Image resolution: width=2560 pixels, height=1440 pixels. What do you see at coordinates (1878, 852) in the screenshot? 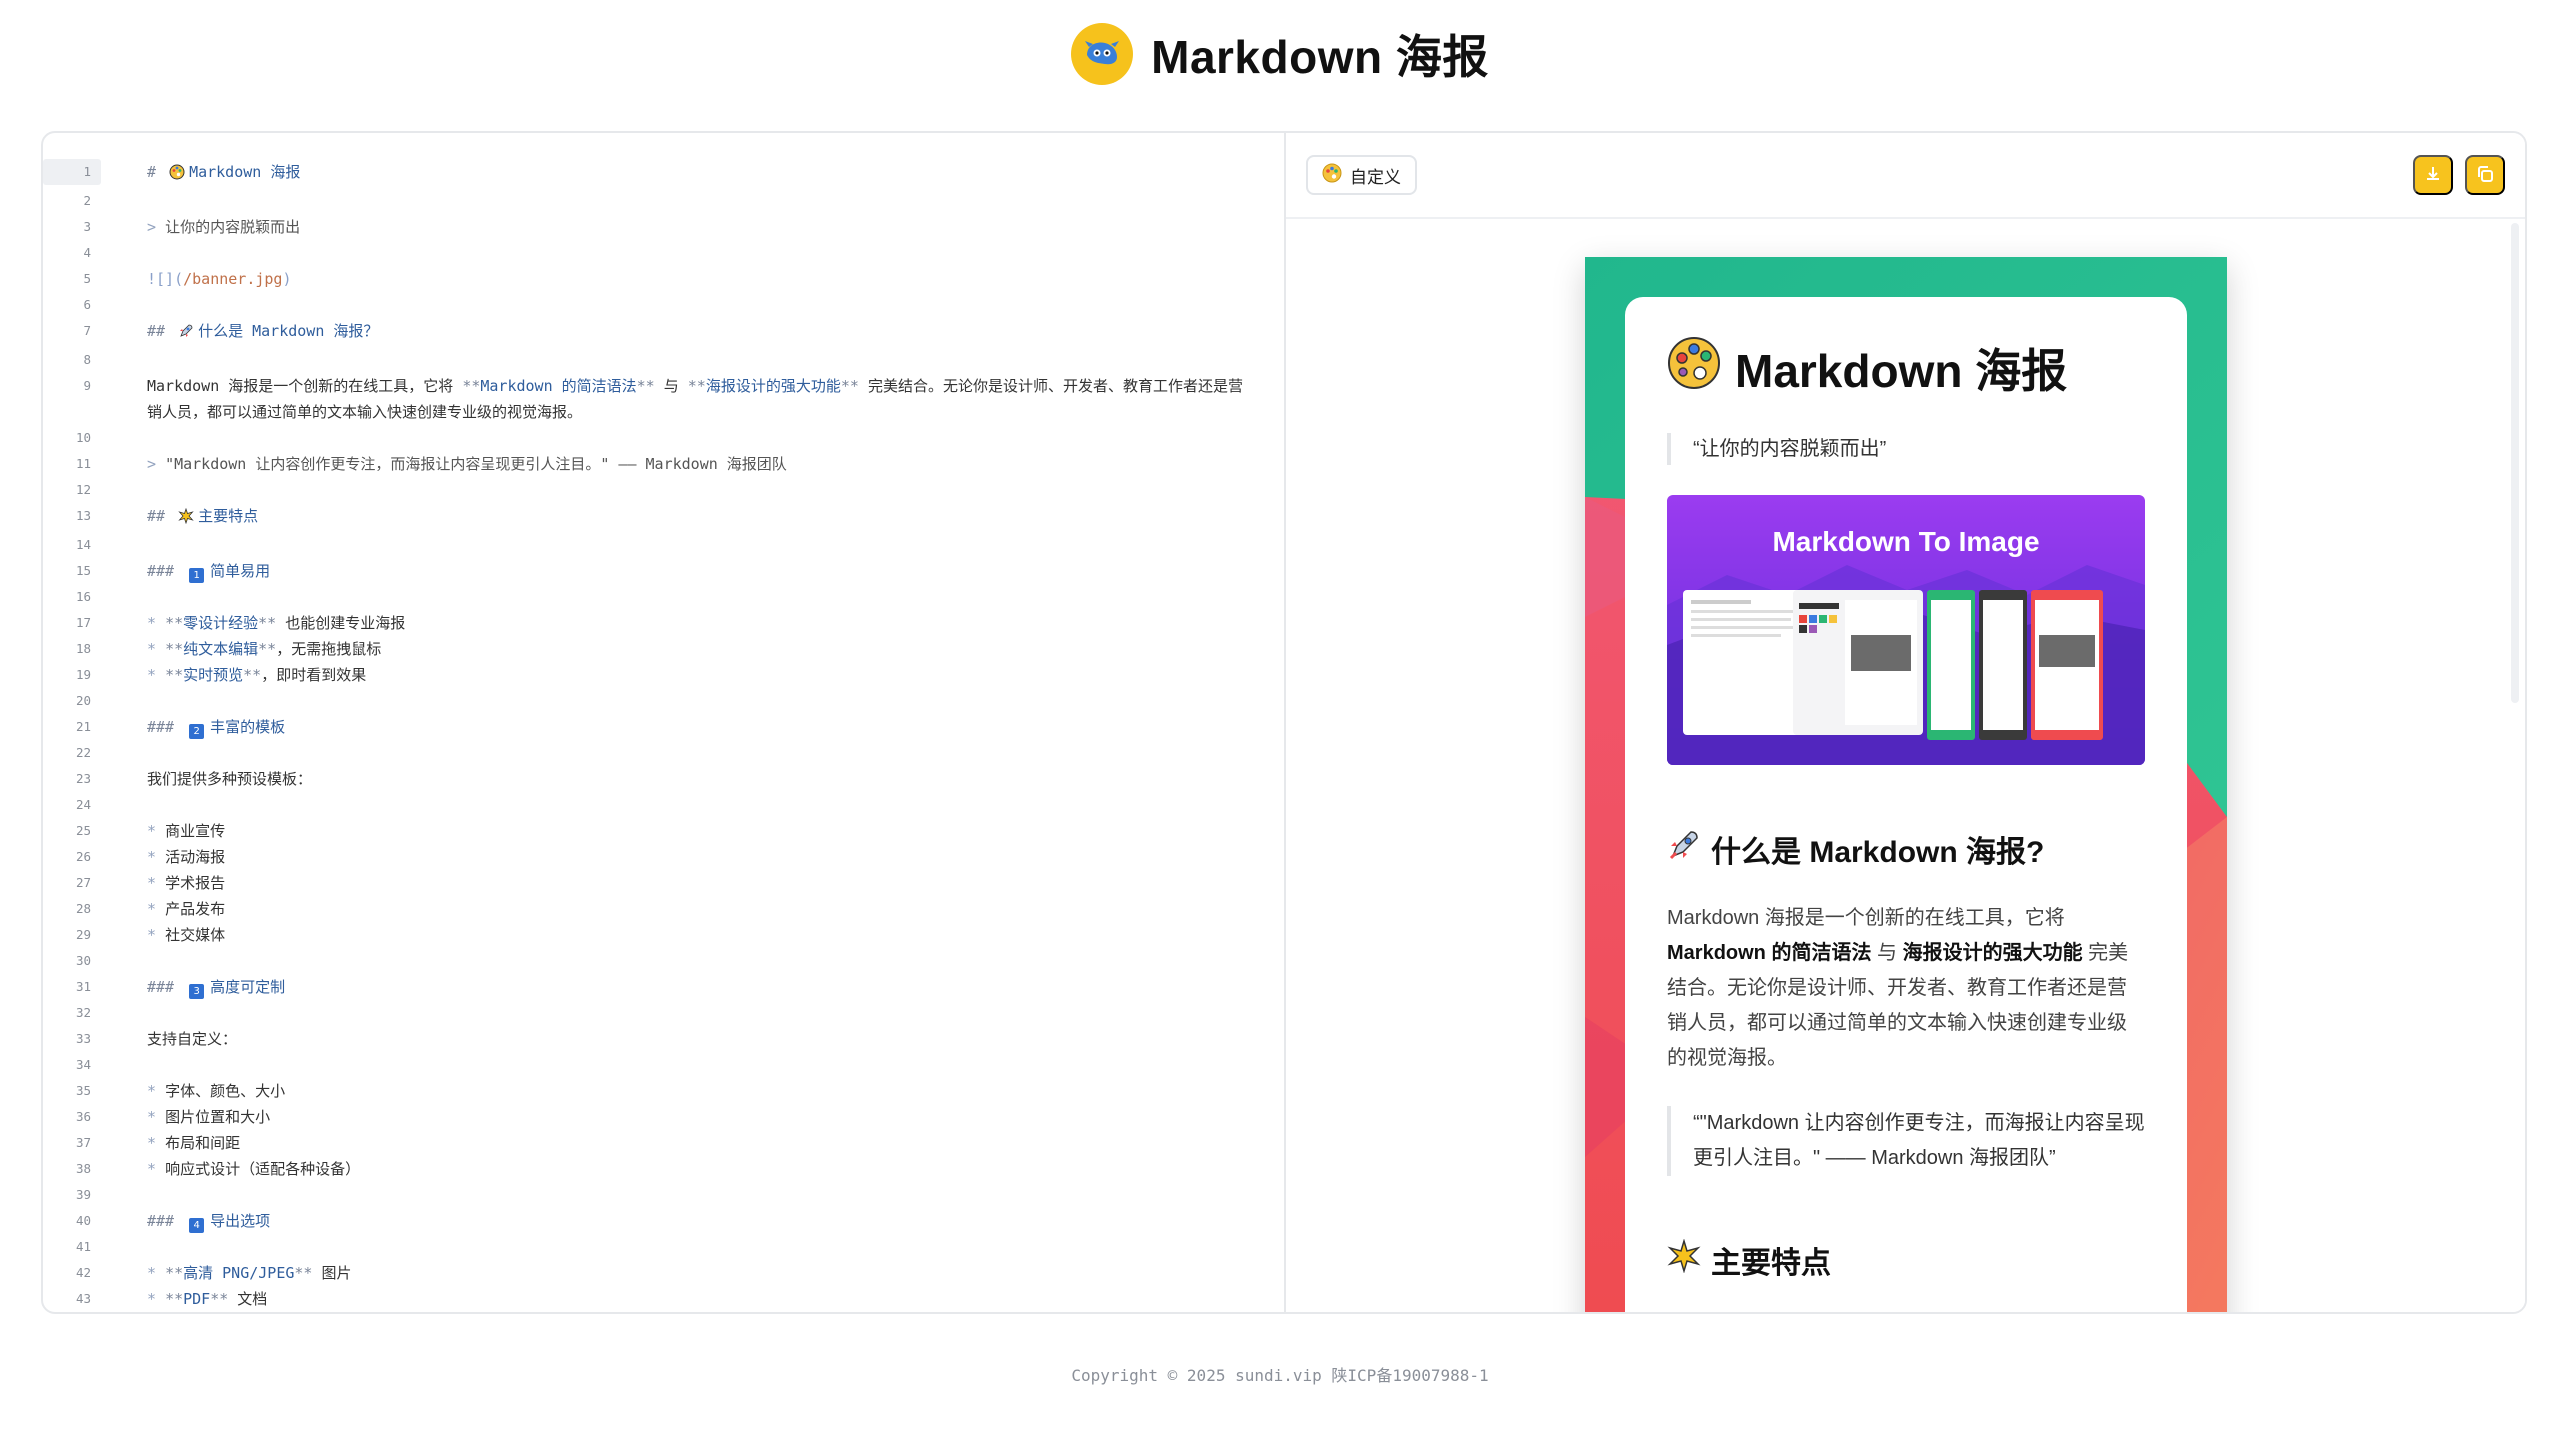
I see `poster-section-heading-text: 什么是 Markdown 海报?` at bounding box center [1878, 852].